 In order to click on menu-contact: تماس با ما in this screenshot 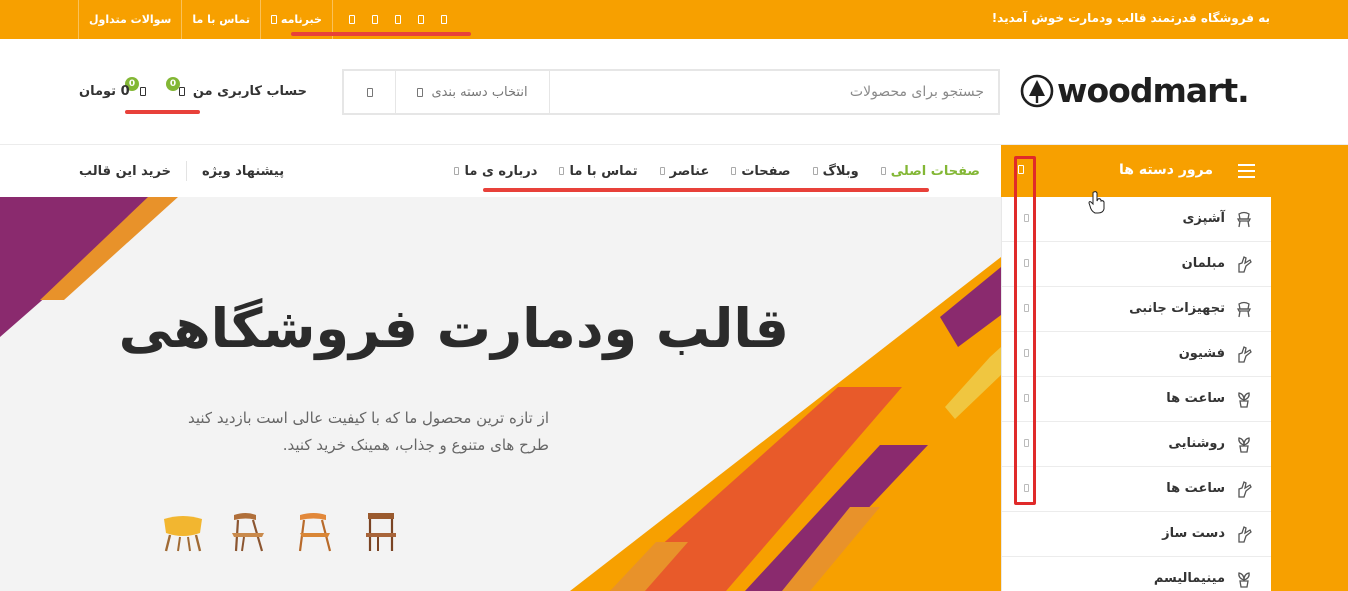, I will do `click(598, 171)`.